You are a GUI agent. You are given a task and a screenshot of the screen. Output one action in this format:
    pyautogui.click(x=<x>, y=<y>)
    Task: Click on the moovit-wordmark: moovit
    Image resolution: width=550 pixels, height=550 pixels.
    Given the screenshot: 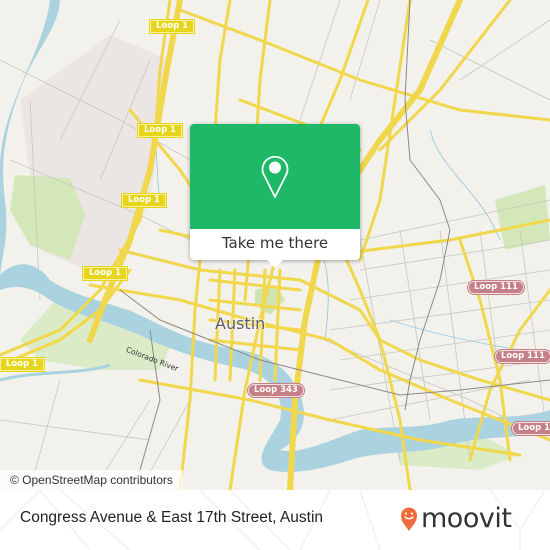 What is the action you would take?
    pyautogui.click(x=466, y=518)
    